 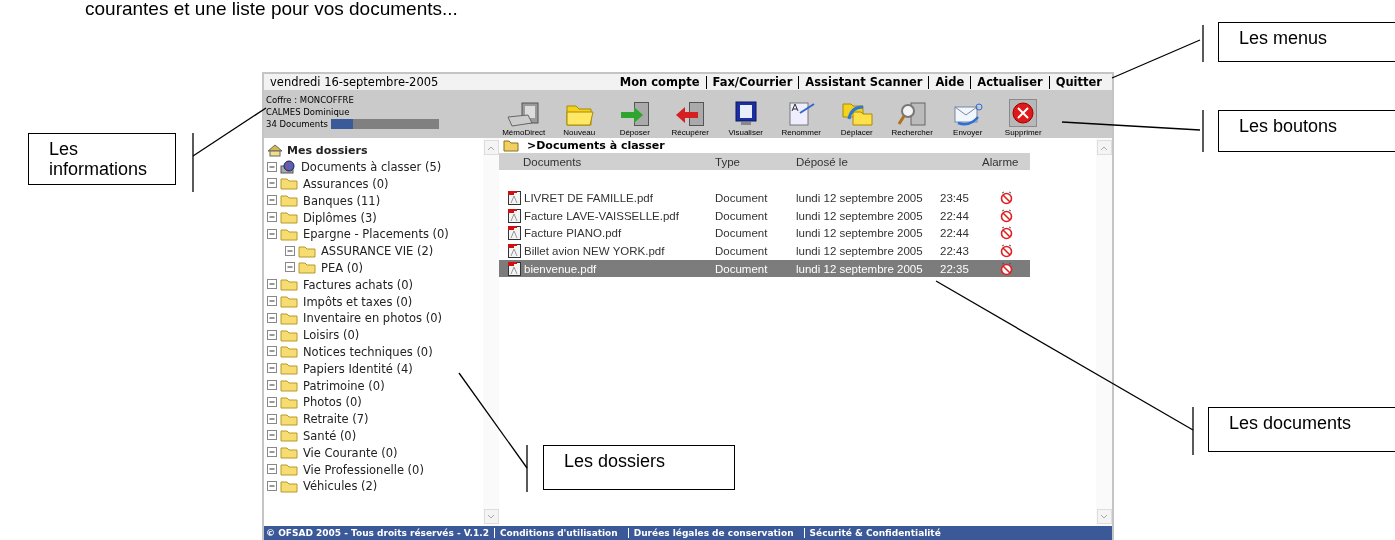 What do you see at coordinates (690, 114) in the screenshot?
I see `retrieve-arrow-icon` at bounding box center [690, 114].